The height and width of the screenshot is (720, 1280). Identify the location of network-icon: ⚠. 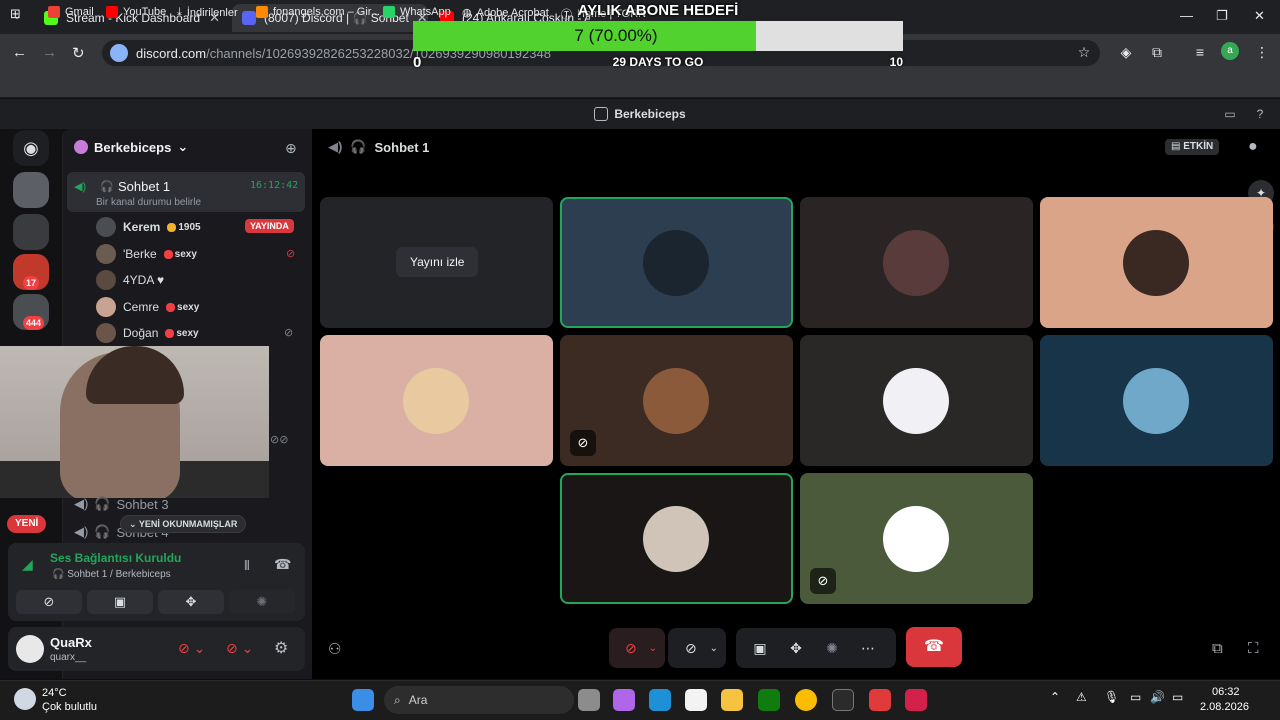
(1081, 697).